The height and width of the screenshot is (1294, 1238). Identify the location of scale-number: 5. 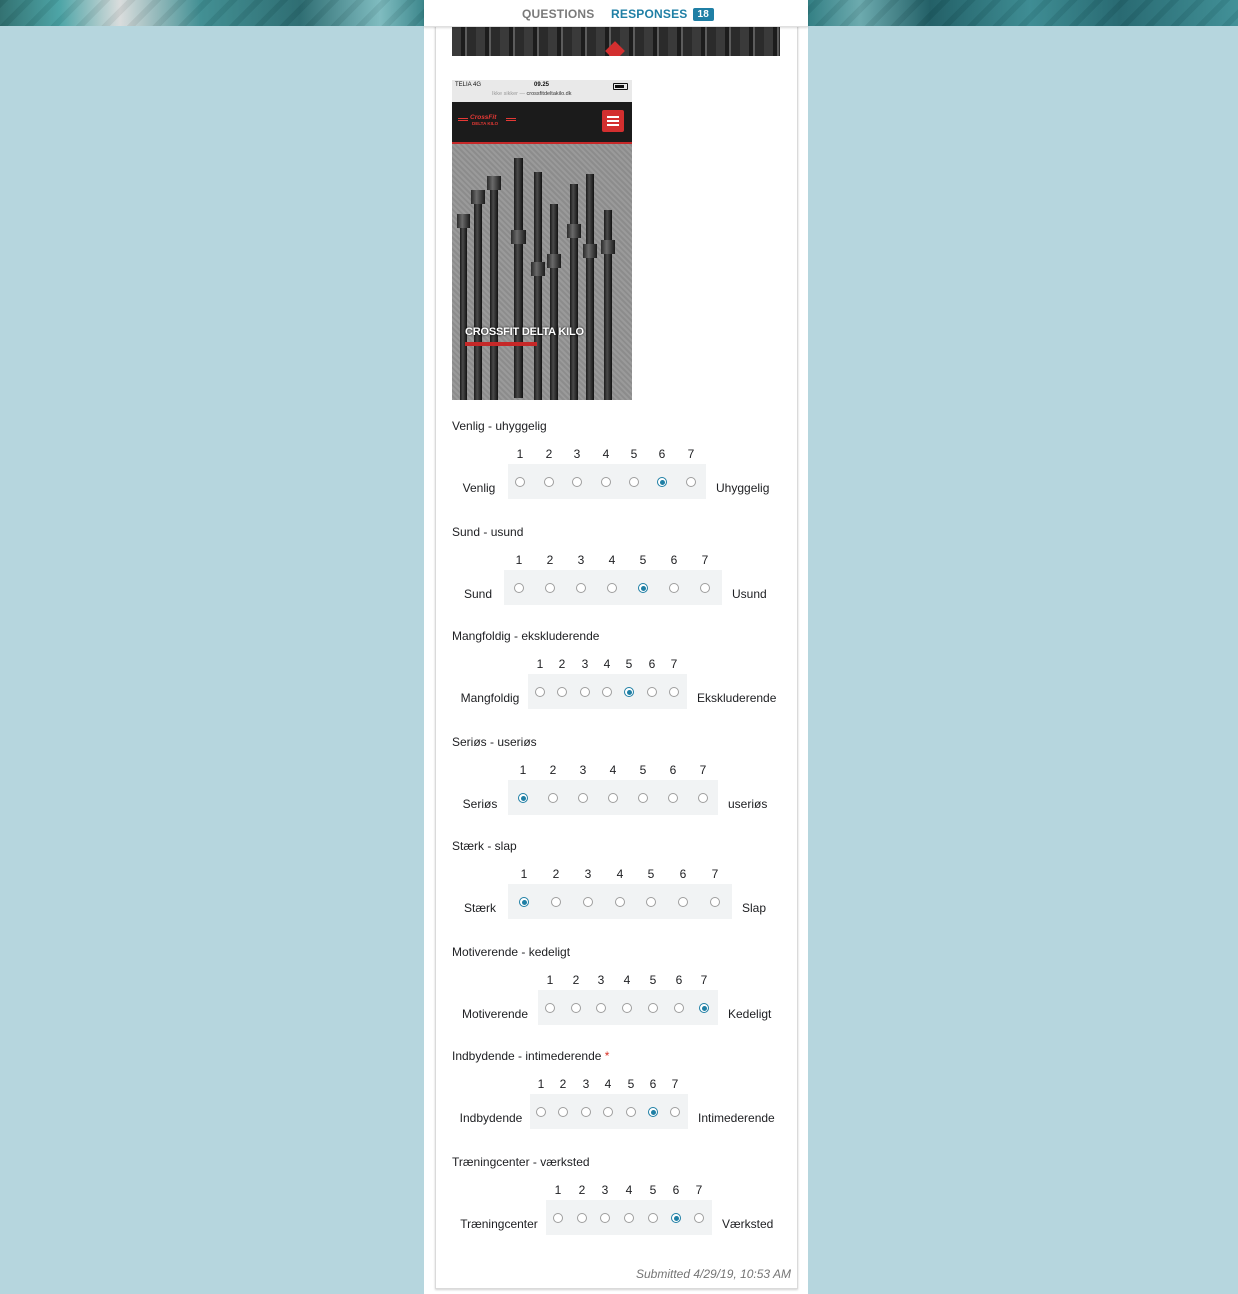
(634, 454).